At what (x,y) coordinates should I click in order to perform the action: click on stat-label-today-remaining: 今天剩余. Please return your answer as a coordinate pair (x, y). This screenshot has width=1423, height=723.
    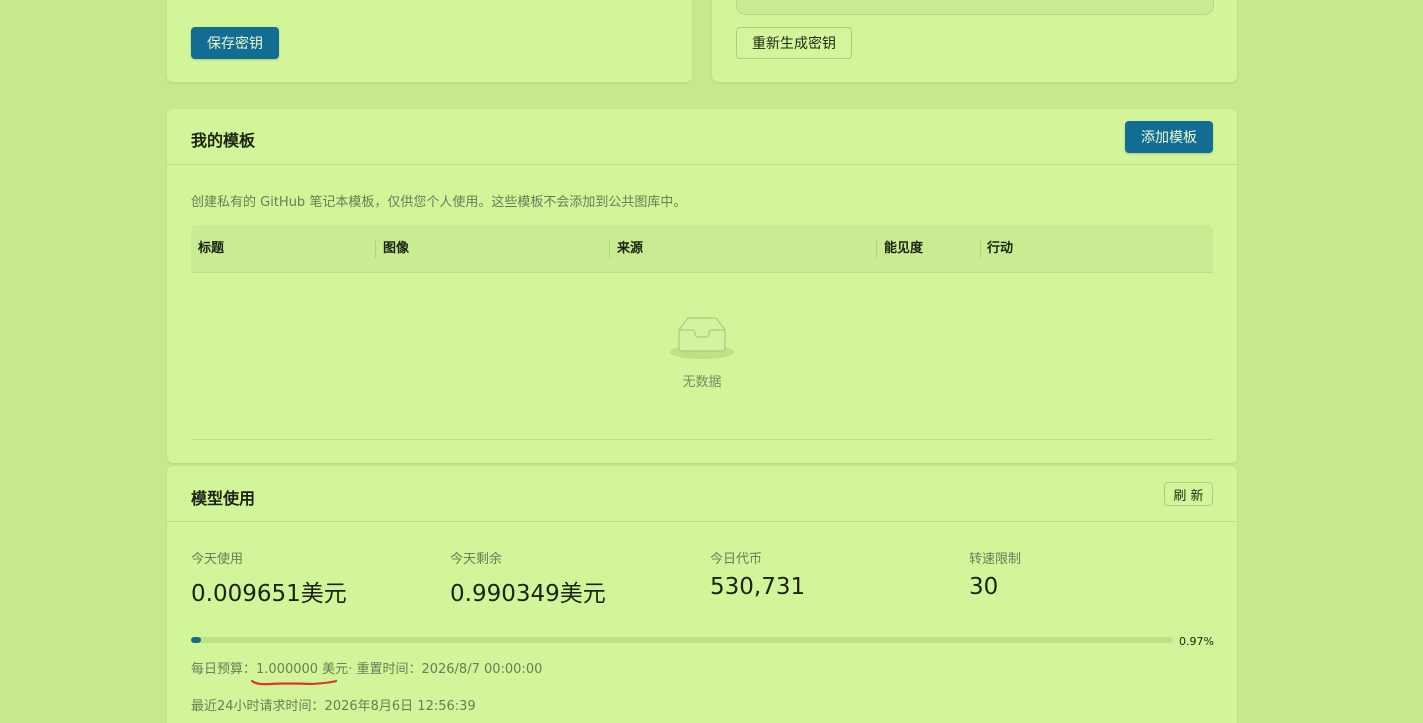
    Looking at the image, I should click on (476, 559).